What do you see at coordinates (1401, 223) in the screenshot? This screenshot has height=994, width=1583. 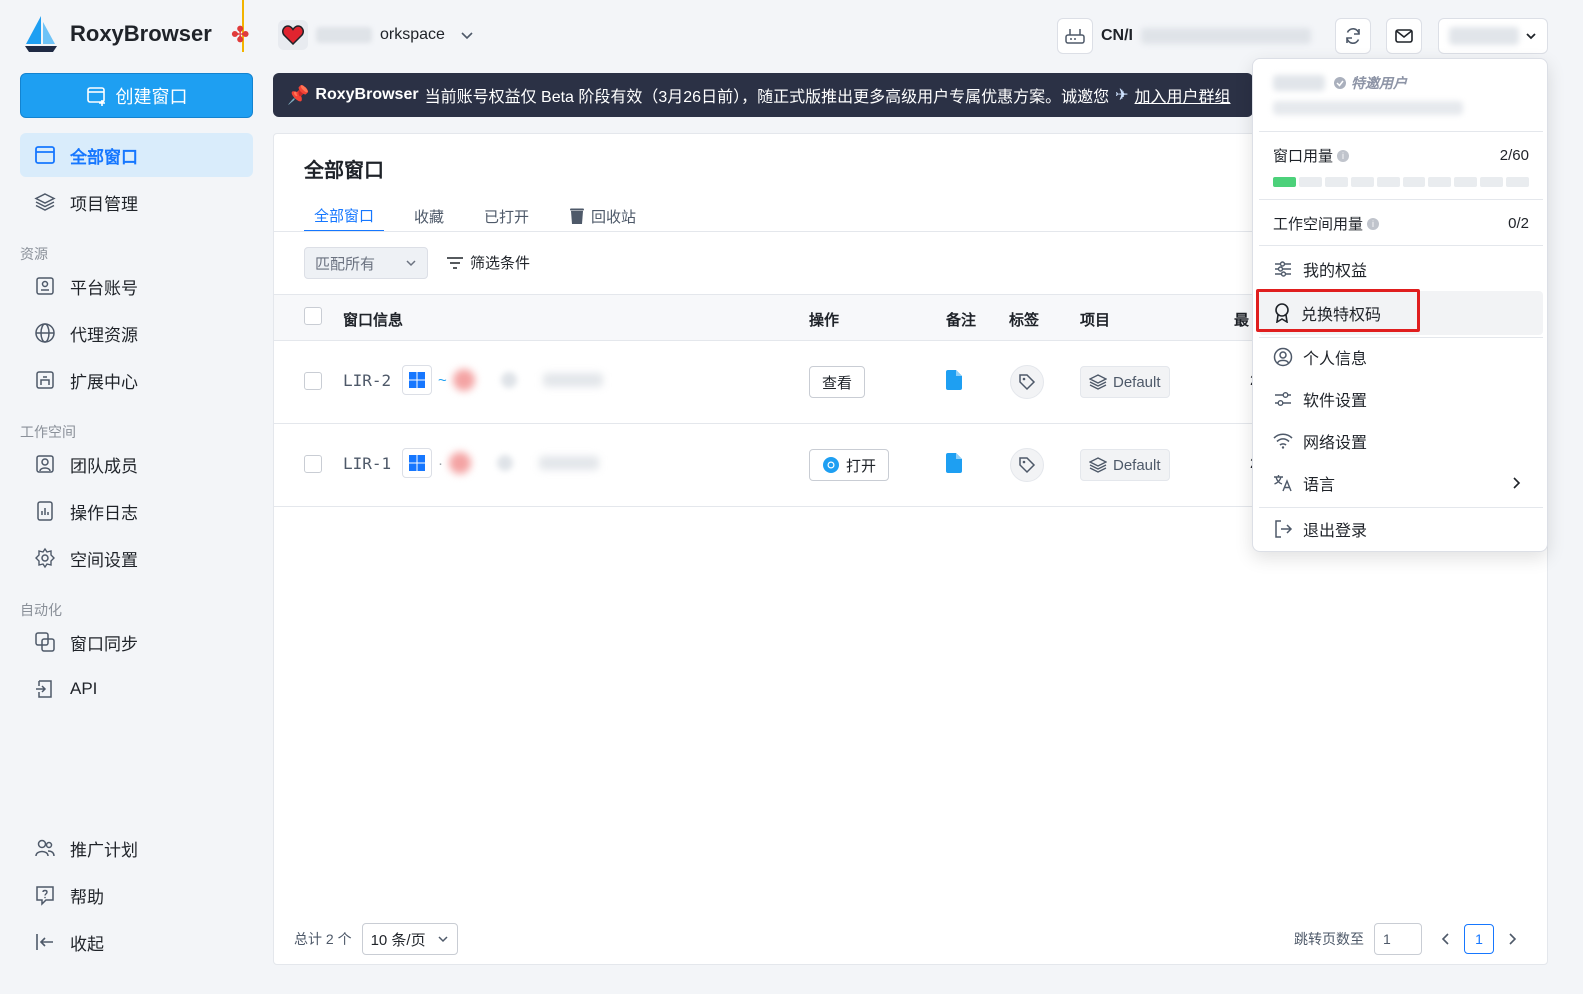 I see `workspace-usage: 工作空间用量 i 0/2` at bounding box center [1401, 223].